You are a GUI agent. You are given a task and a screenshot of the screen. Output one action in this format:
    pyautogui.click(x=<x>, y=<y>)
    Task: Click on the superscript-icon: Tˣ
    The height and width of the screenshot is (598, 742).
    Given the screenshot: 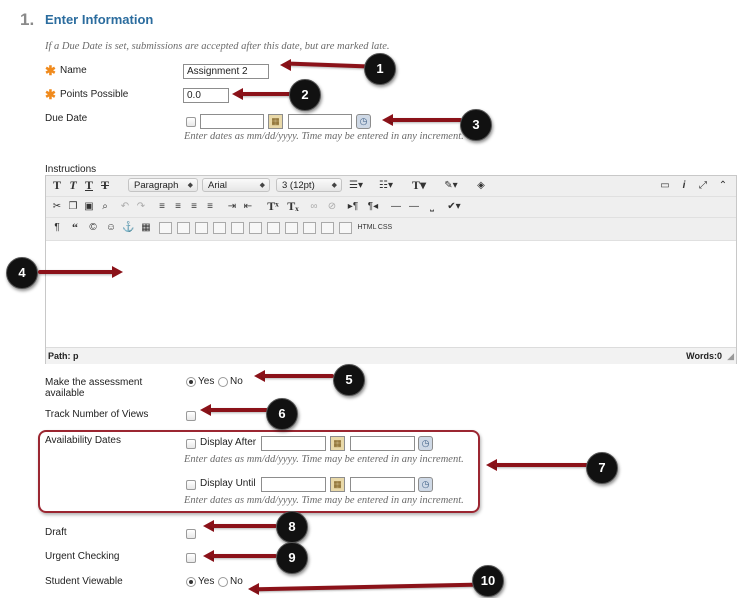 What is the action you would take?
    pyautogui.click(x=273, y=206)
    